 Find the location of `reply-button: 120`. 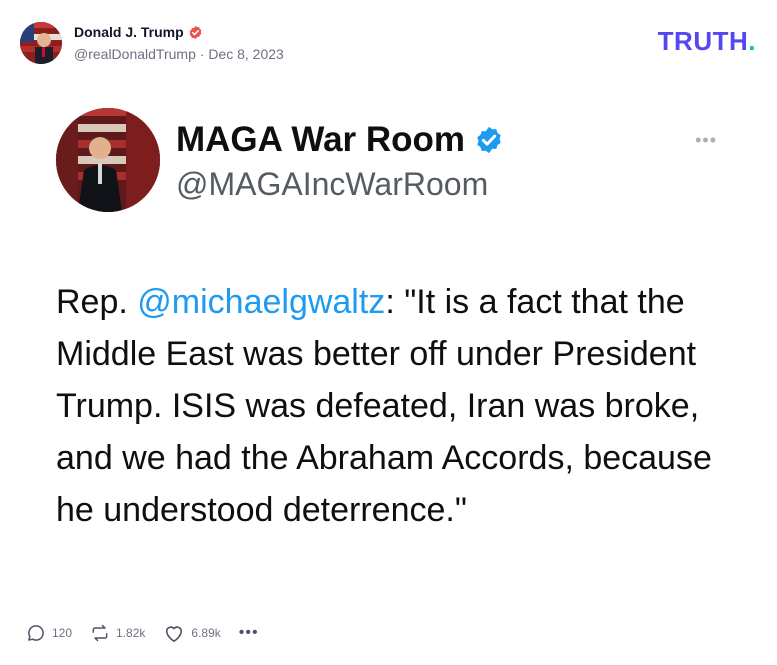

reply-button: 120 is located at coordinates (49, 633).